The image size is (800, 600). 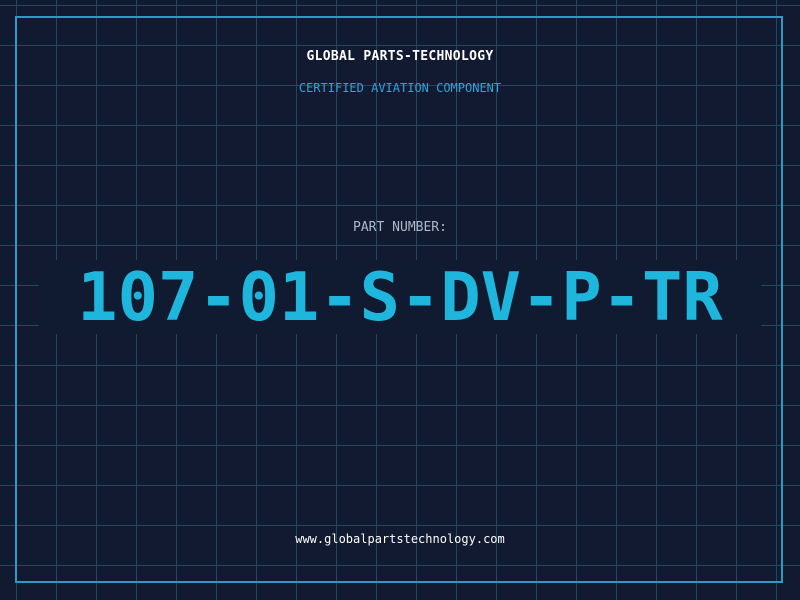 What do you see at coordinates (400, 88) in the screenshot?
I see `tagline: CERTIFIED AVIATION COMPONENT` at bounding box center [400, 88].